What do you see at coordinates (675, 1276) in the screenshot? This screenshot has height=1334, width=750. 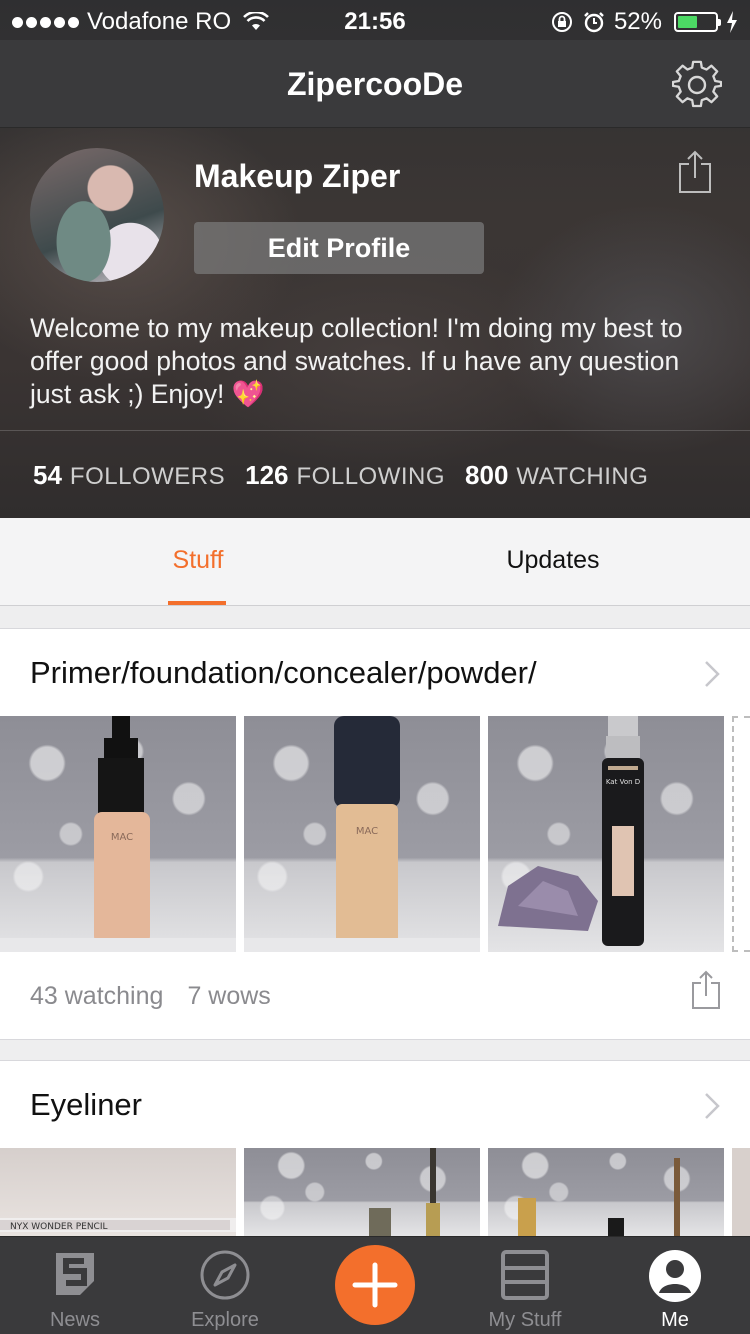 I see `profile-icon` at bounding box center [675, 1276].